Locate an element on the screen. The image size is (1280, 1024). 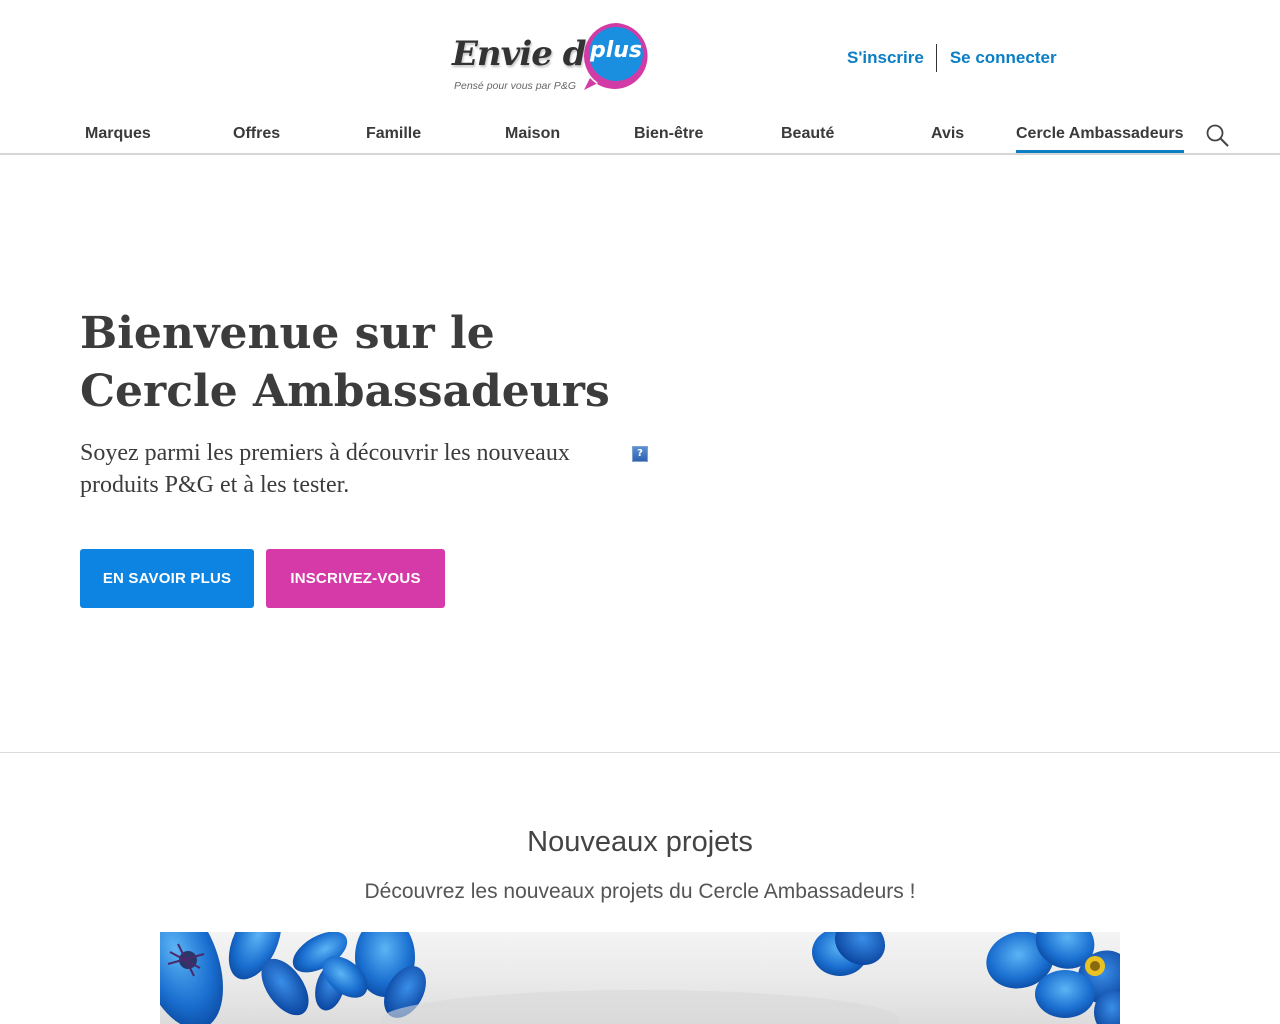
auth-links: S'inscrire Se connecter is located at coordinates (952, 58).